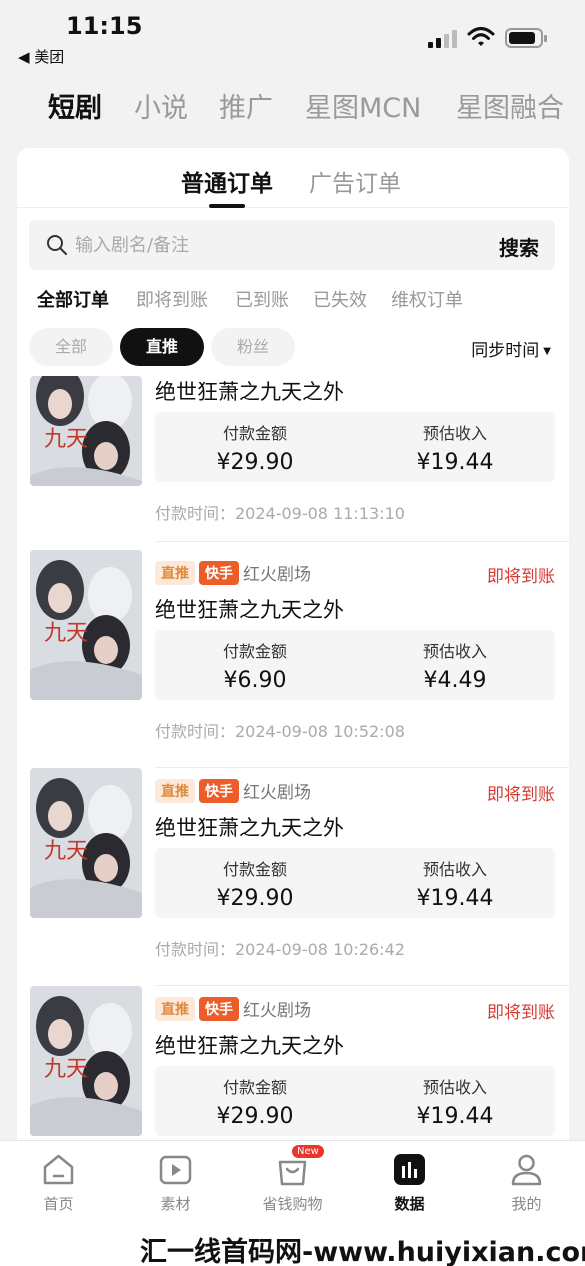  I want to click on income-value: ¥4.49, so click(455, 680).